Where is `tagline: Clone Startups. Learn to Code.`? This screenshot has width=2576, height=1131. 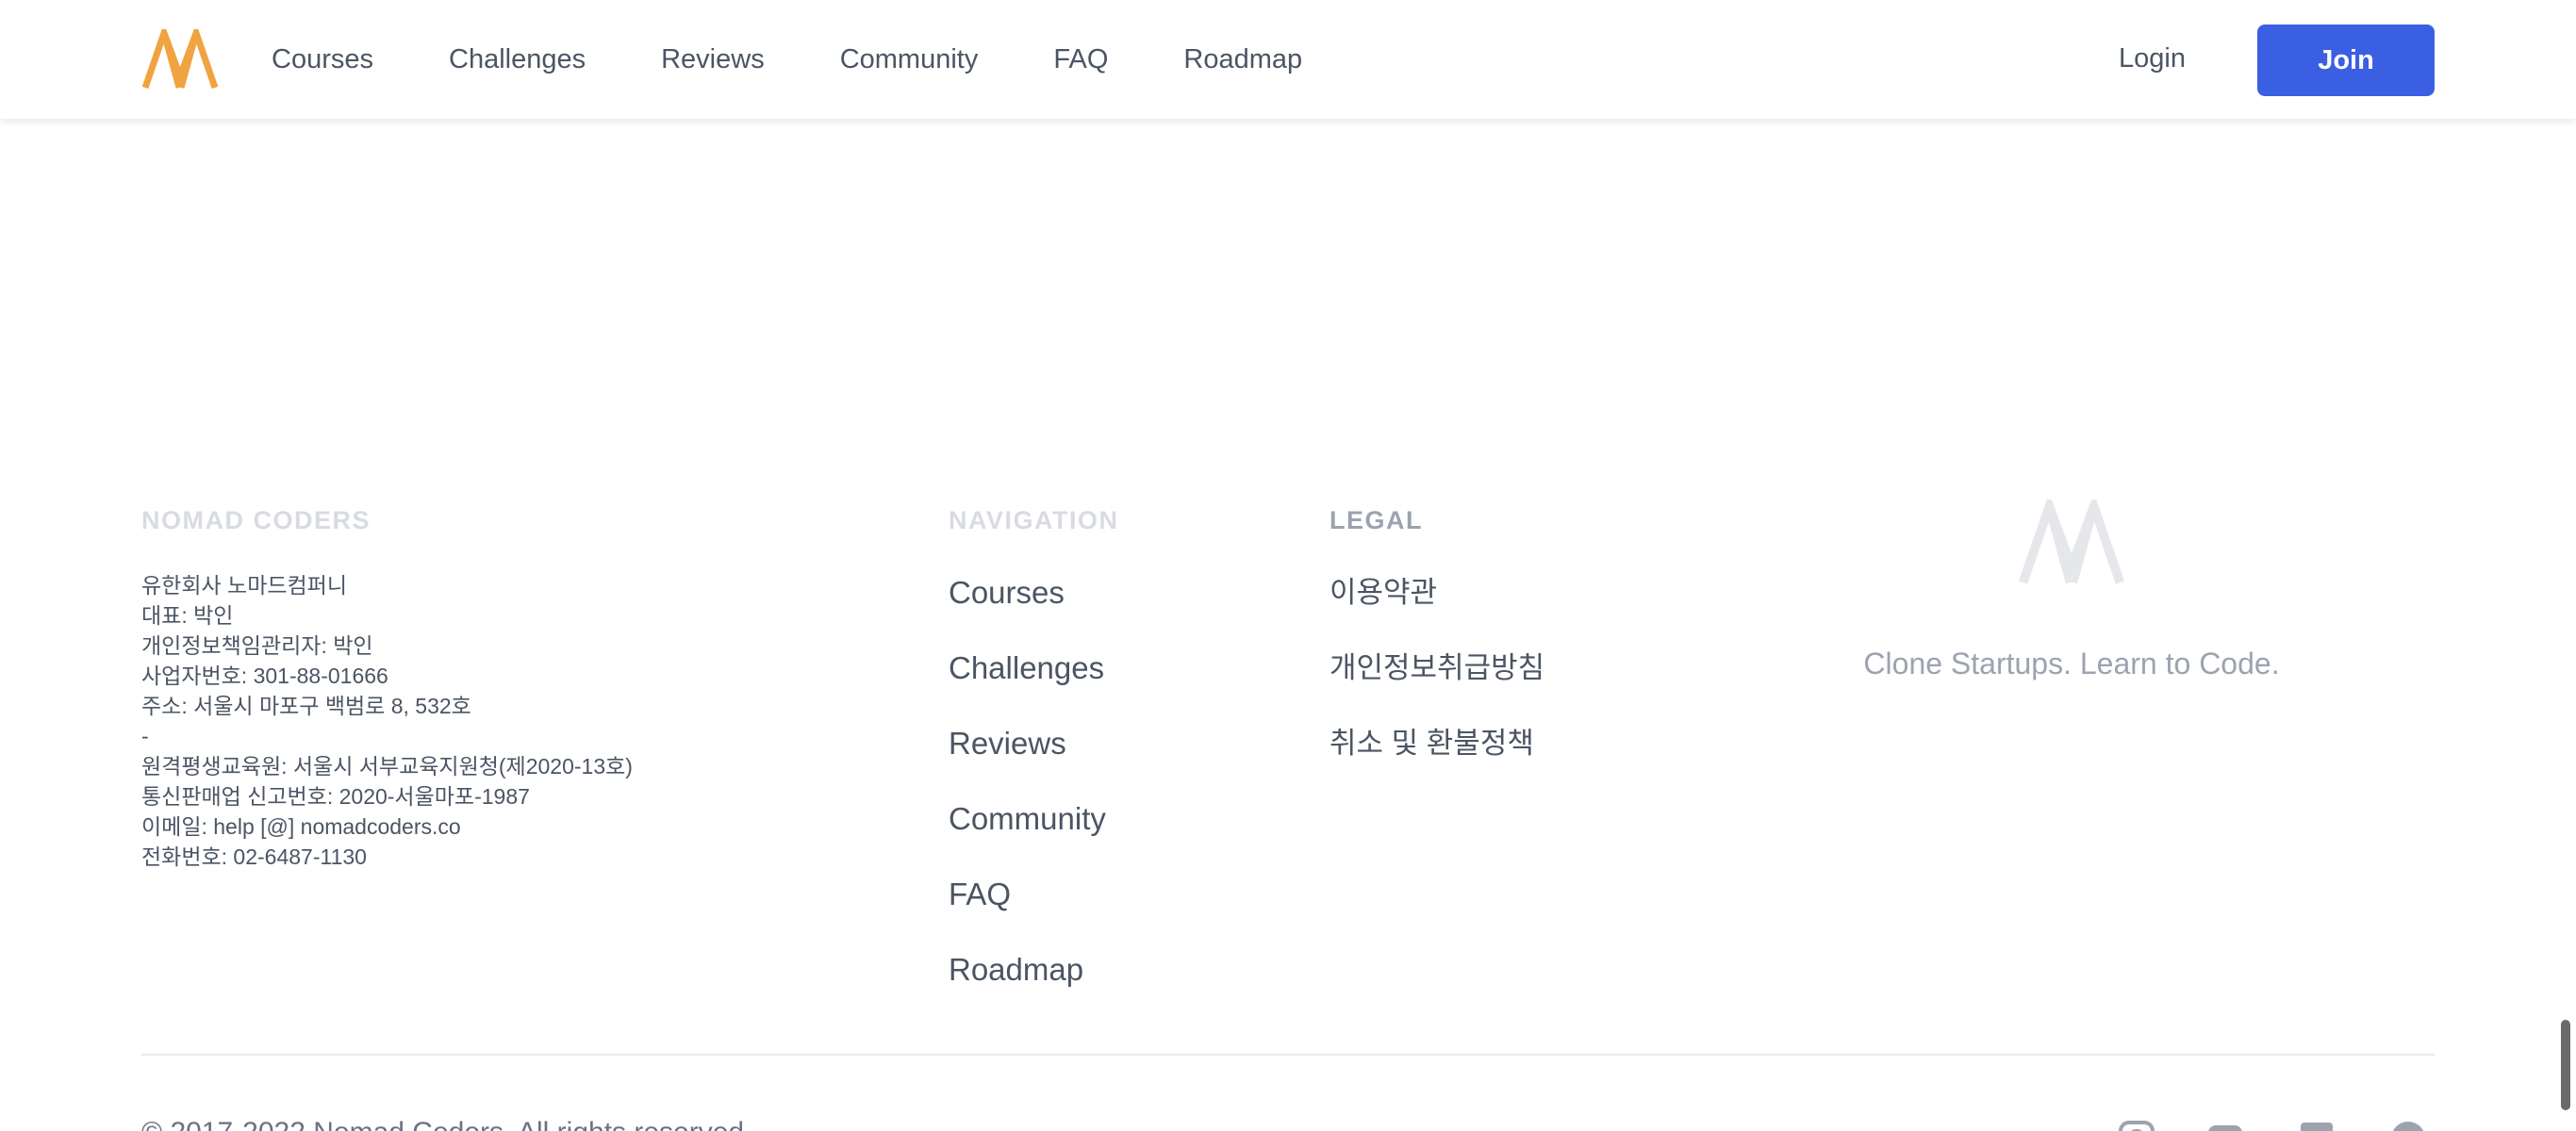 tagline: Clone Startups. Learn to Code. is located at coordinates (2071, 664).